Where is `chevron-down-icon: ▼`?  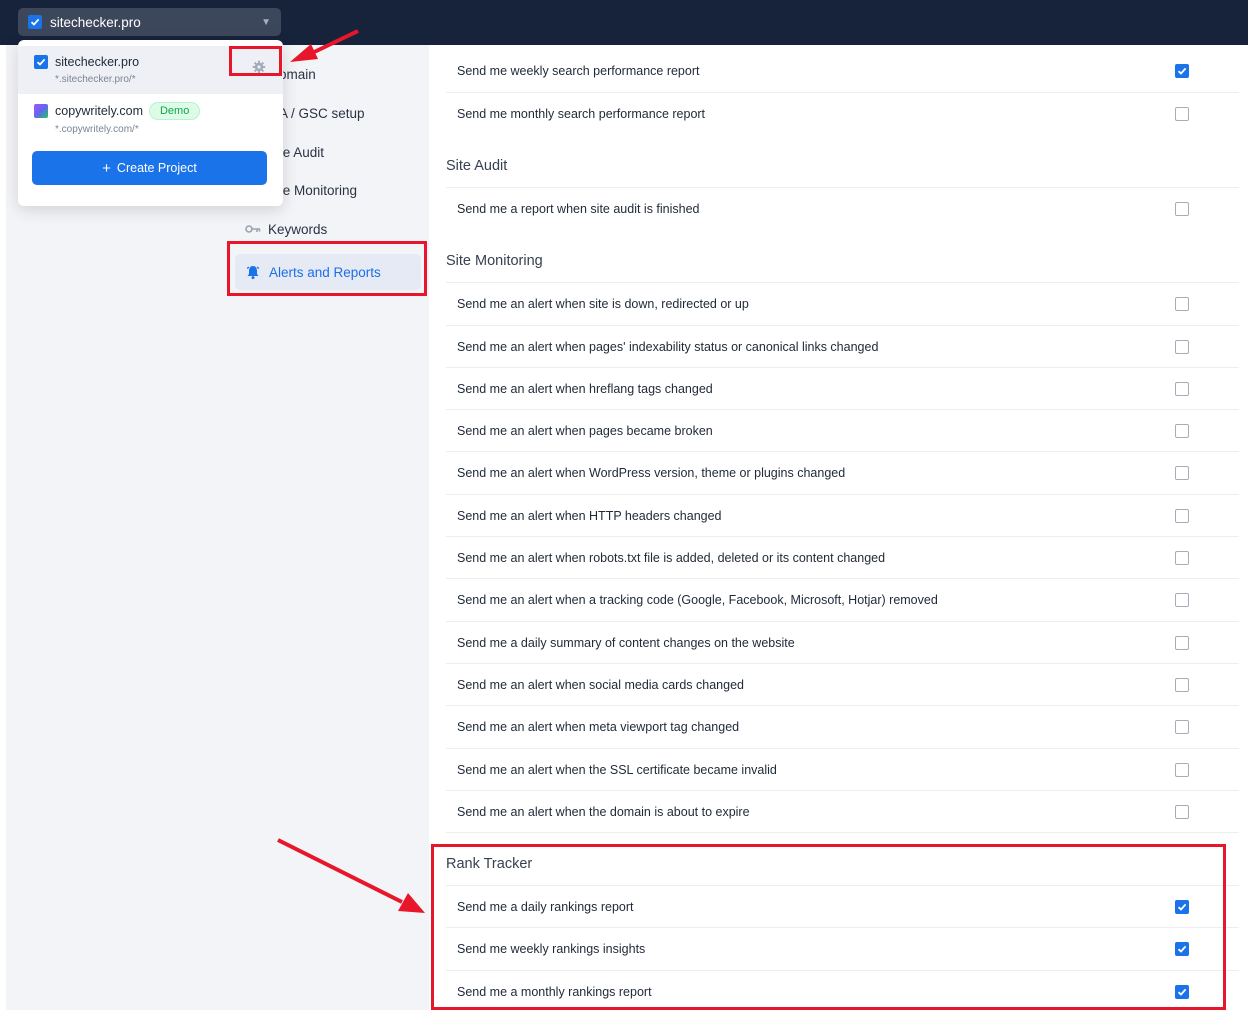 chevron-down-icon: ▼ is located at coordinates (266, 22).